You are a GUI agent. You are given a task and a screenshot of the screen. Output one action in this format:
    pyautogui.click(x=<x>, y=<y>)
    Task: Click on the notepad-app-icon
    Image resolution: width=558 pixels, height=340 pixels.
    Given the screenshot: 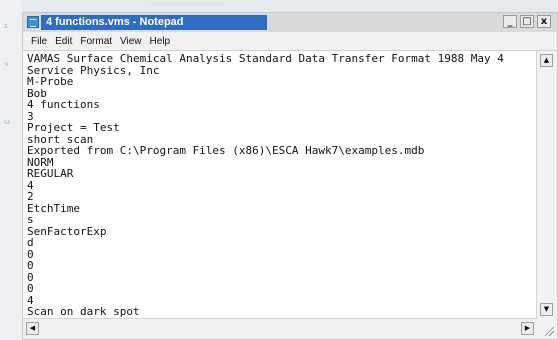 What is the action you would take?
    pyautogui.click(x=33, y=22)
    